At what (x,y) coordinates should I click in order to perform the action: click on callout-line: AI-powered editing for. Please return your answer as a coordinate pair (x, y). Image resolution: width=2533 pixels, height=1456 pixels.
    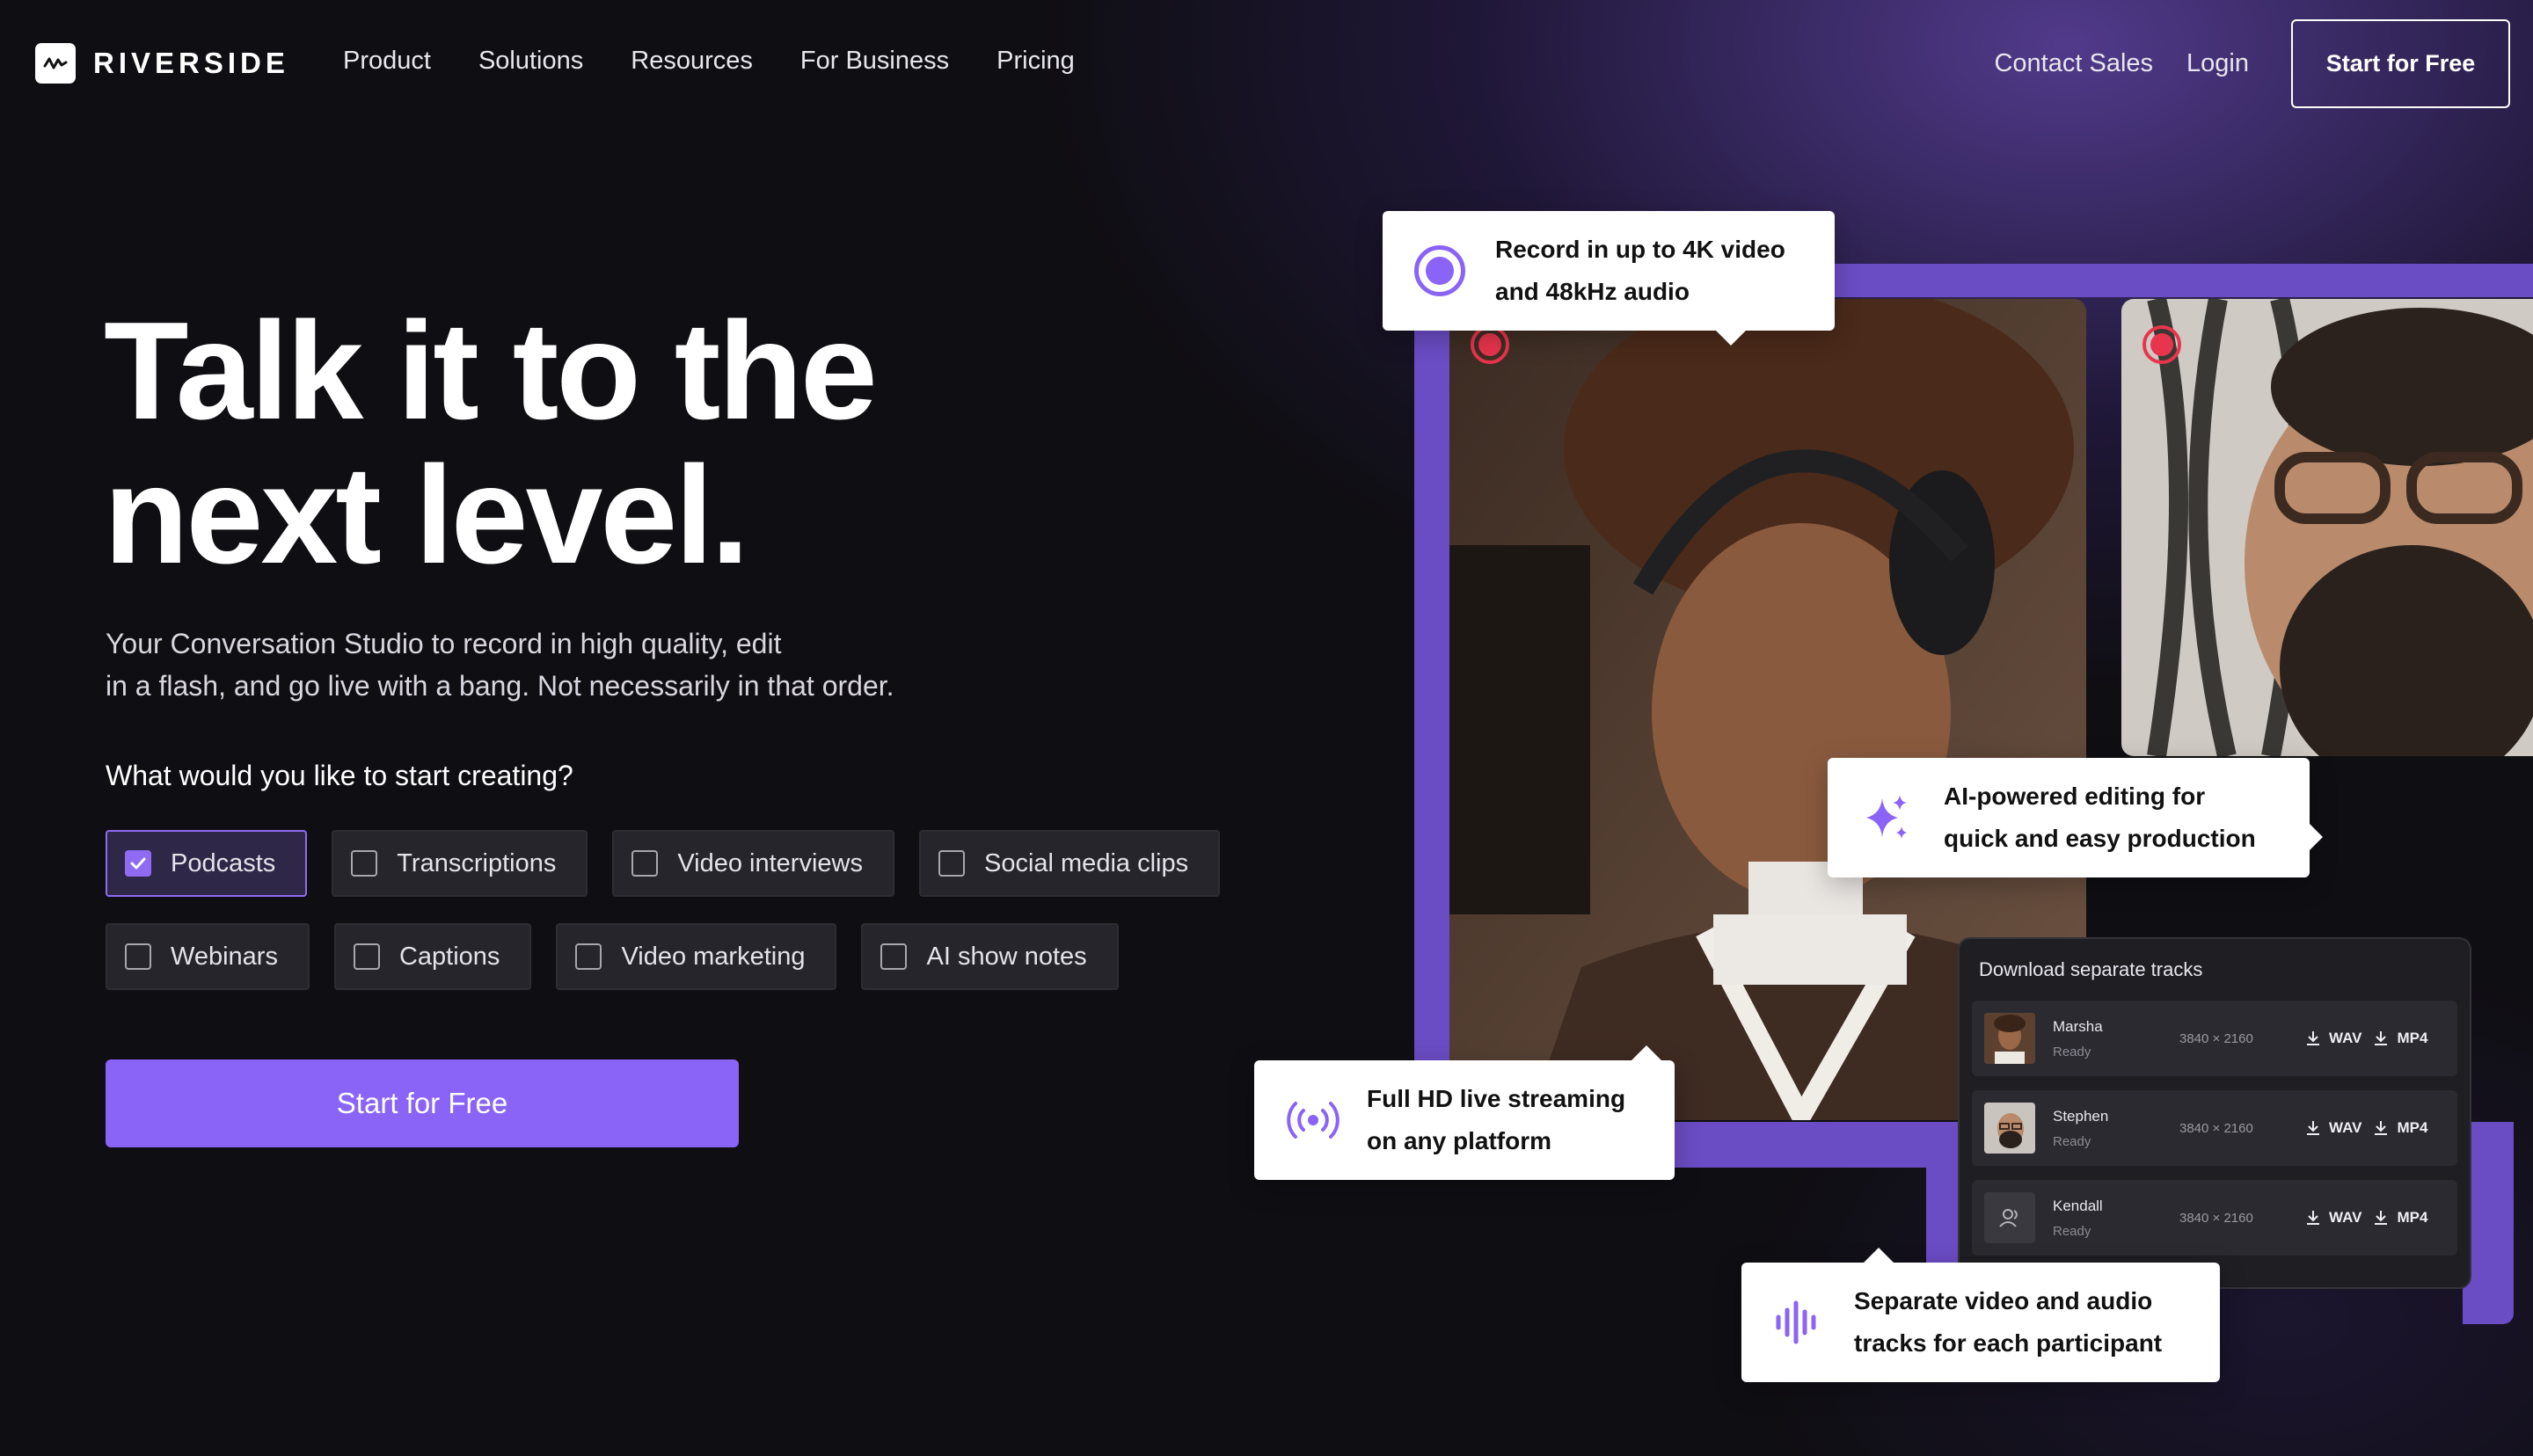
    Looking at the image, I should click on (2075, 796).